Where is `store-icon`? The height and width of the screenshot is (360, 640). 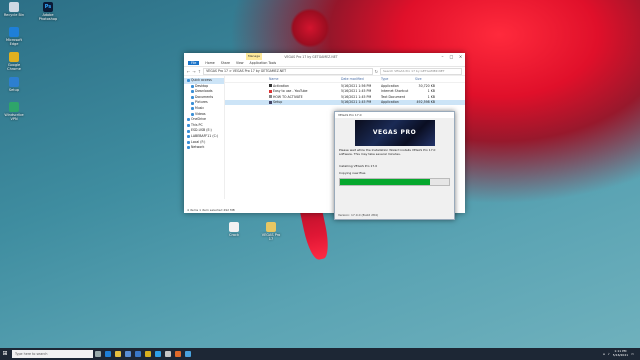
store-icon is located at coordinates (128, 354).